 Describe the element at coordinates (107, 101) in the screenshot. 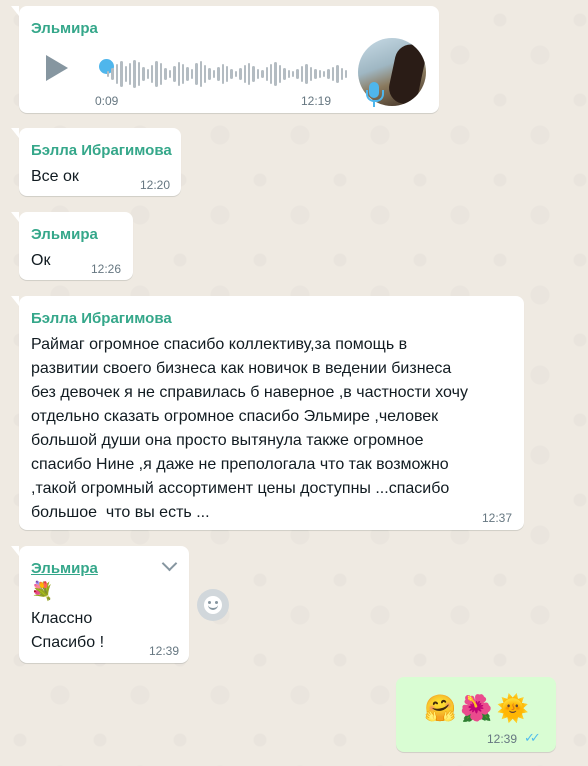

I see `voice-duration: 0:09` at that location.